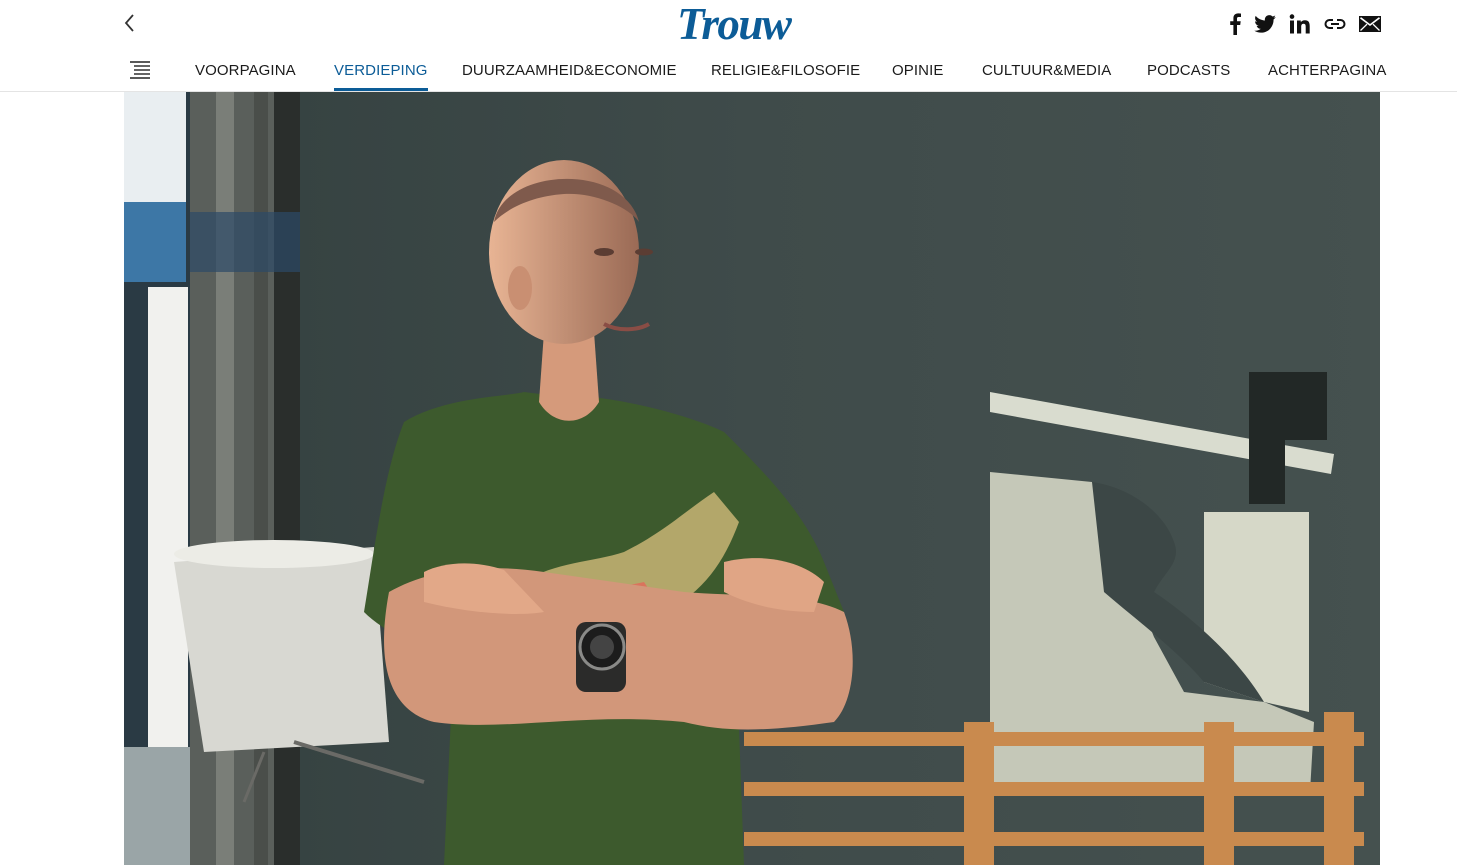  Describe the element at coordinates (1188, 69) in the screenshot. I see `nav-item-podcasts: PODCASTS` at that location.